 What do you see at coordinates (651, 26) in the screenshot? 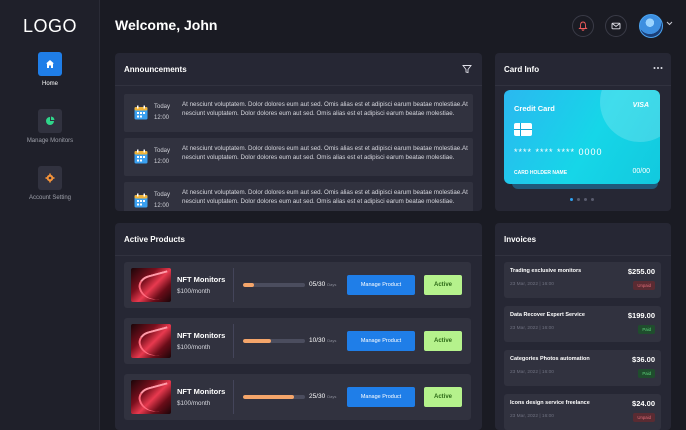
I see `avatar` at bounding box center [651, 26].